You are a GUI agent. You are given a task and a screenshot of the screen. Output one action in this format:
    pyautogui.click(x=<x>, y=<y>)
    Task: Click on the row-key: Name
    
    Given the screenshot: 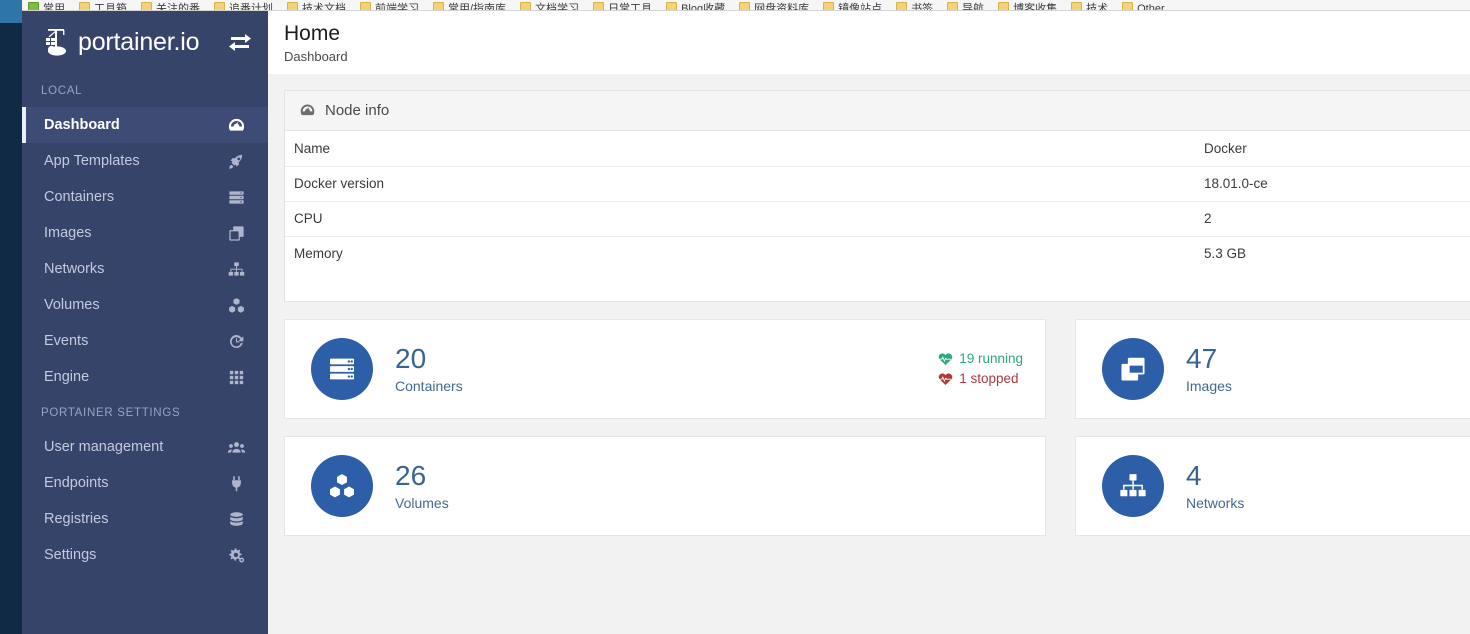 What is the action you would take?
    pyautogui.click(x=740, y=149)
    